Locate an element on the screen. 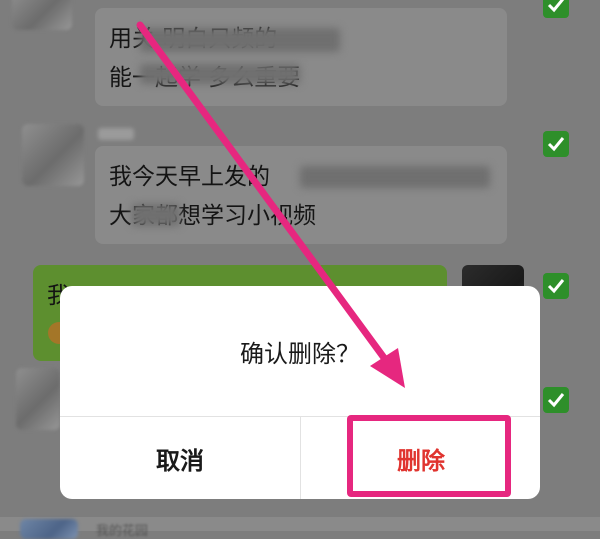 Image resolution: width=600 pixels, height=539 pixels. message-bubble: 用关 明白只频的 能一起学 多么重要 is located at coordinates (301, 57).